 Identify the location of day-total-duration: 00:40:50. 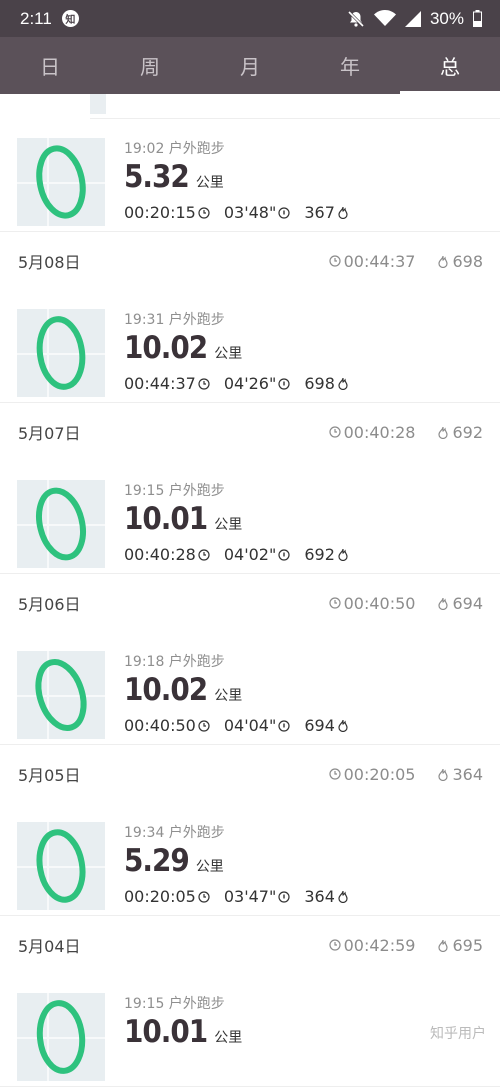
(371, 603).